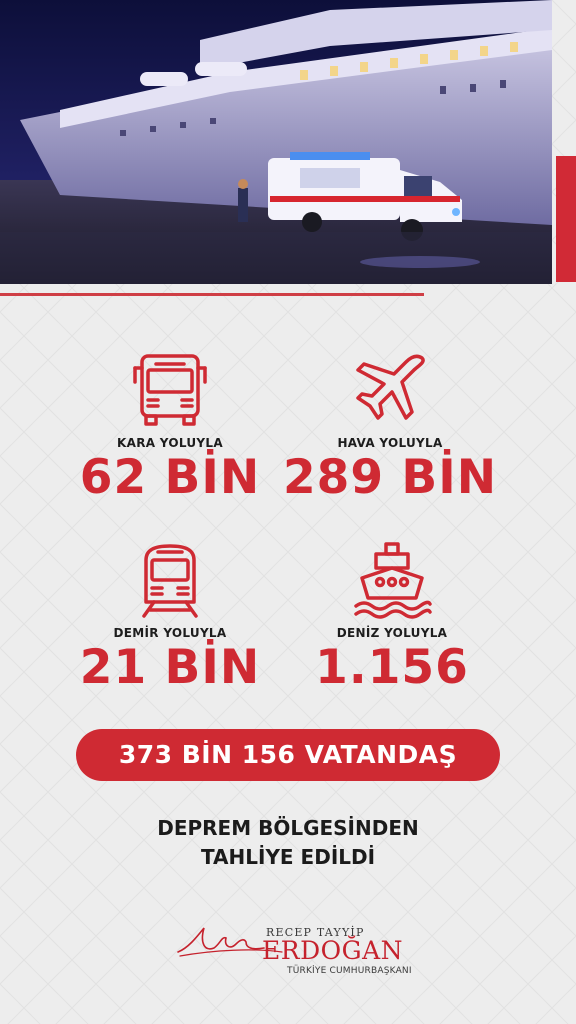  I want to click on caption-line-1: DEPREM BÖLGESİNDEN, so click(288, 828).